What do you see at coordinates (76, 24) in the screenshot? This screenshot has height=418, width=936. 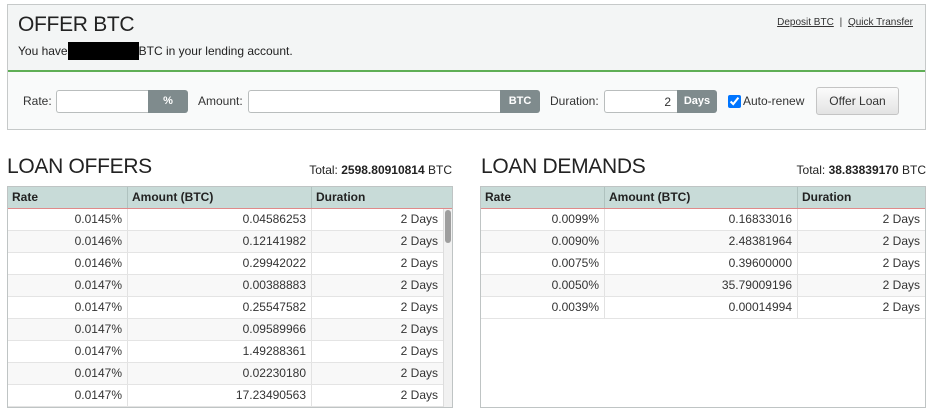 I see `offer-title: OFFER BTC` at bounding box center [76, 24].